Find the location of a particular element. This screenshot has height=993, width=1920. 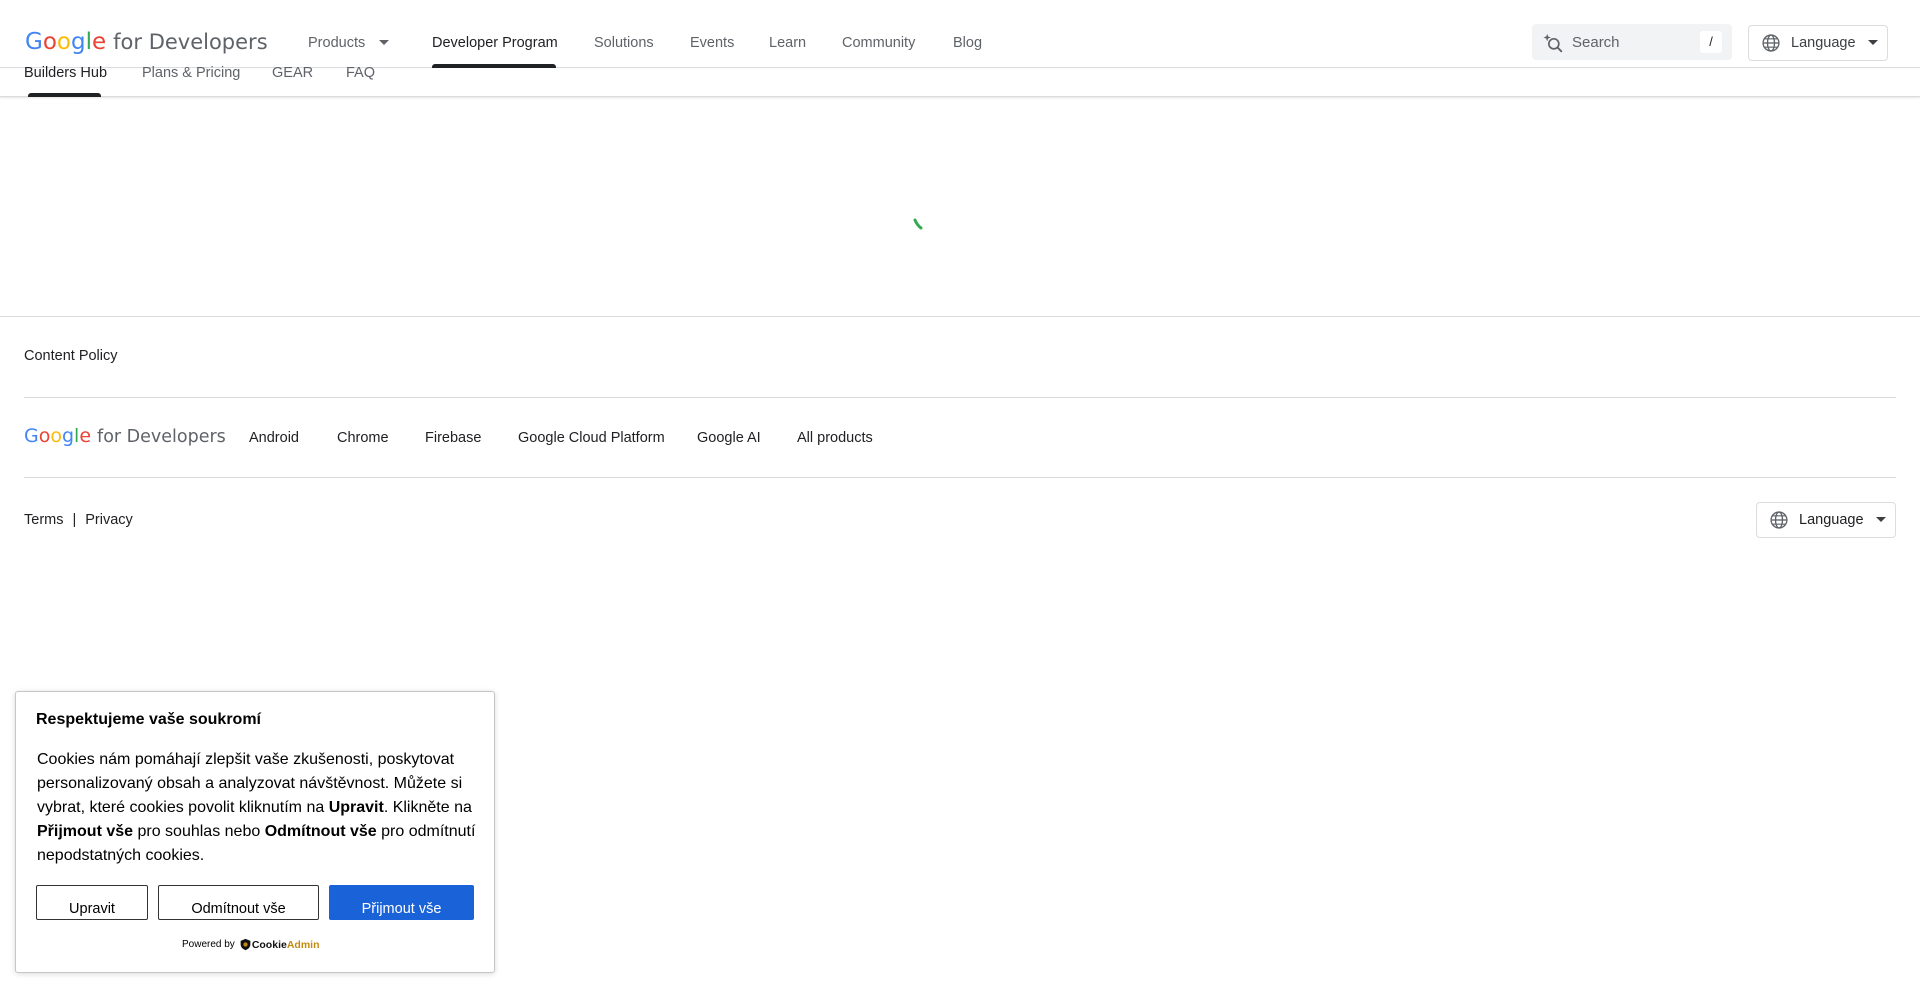

active-subnav-indicator is located at coordinates (64, 95).